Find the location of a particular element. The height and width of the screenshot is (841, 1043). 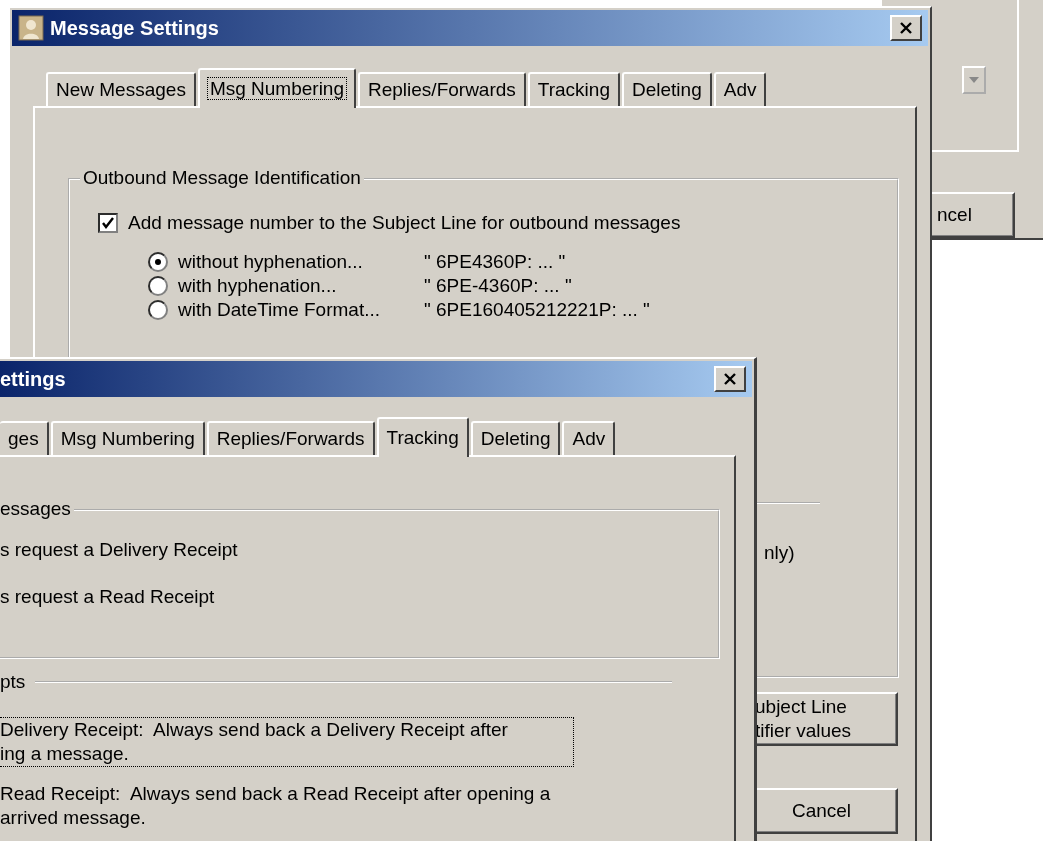

scroll-down-button is located at coordinates (974, 80).